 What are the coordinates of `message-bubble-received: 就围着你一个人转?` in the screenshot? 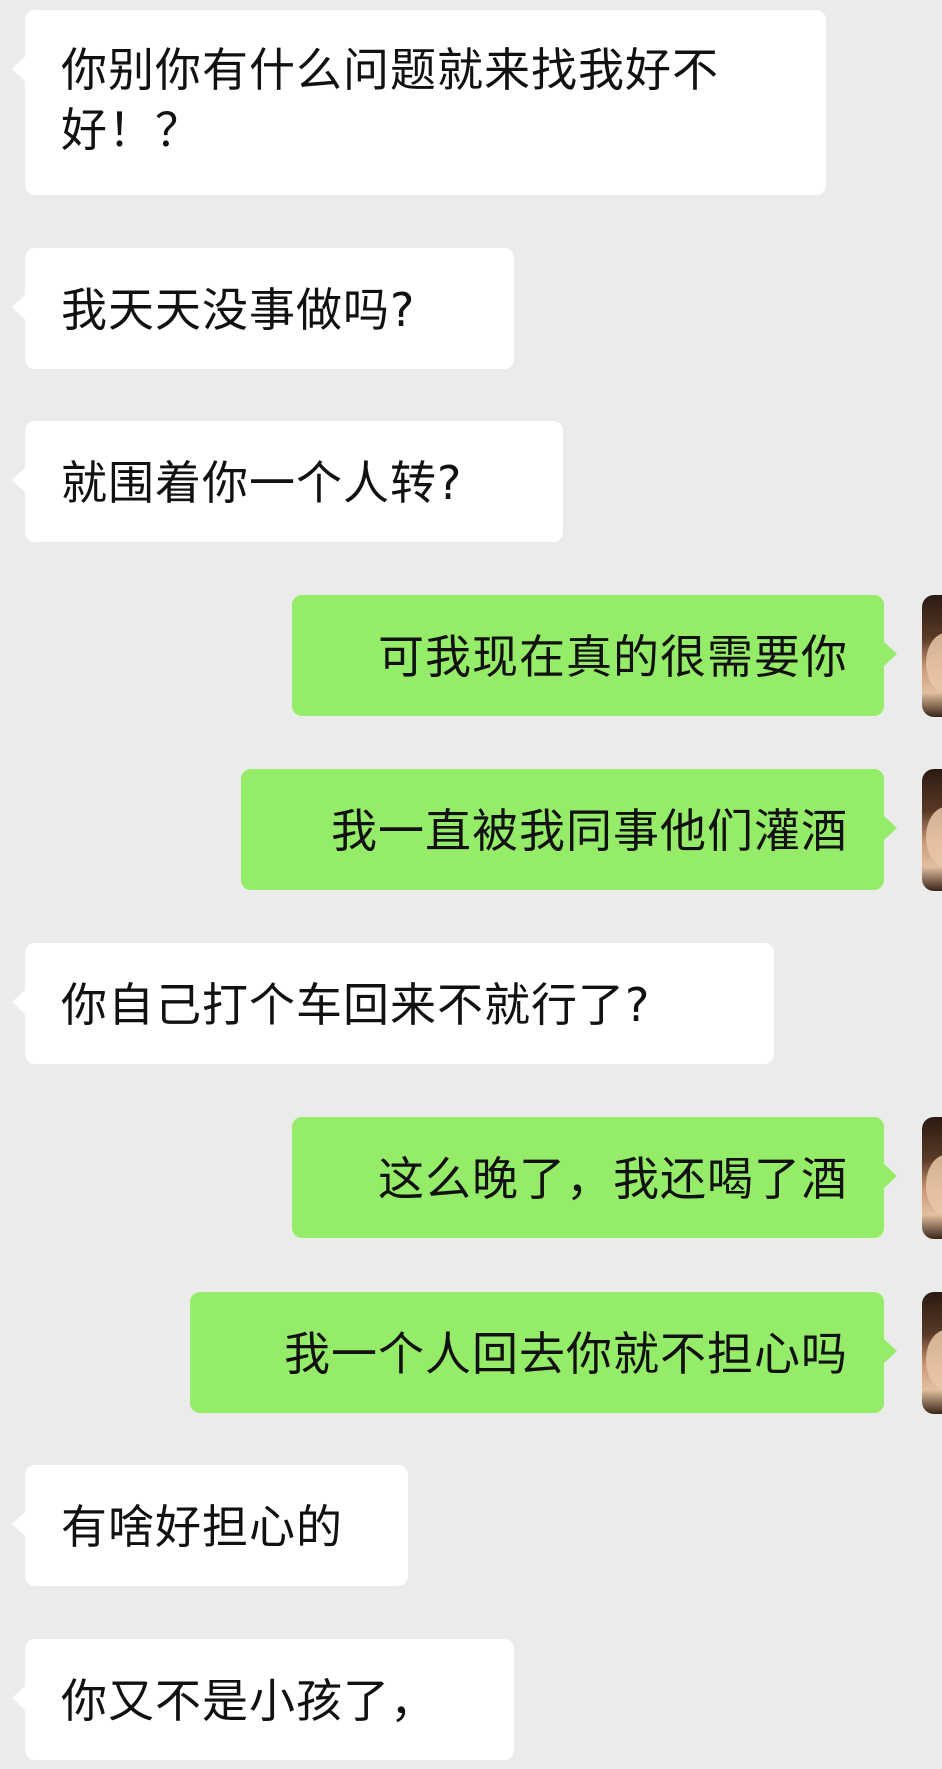 It's located at (287, 481).